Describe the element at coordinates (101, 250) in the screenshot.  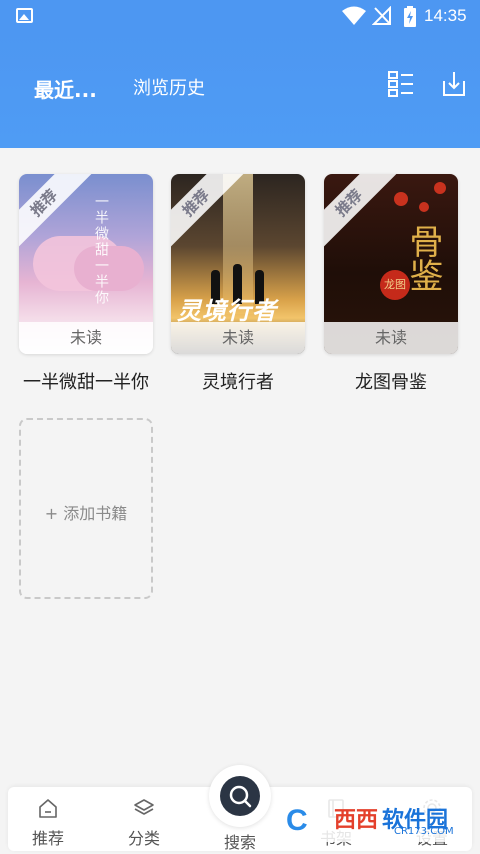
I see `cover-title: 一半微甜一半你` at that location.